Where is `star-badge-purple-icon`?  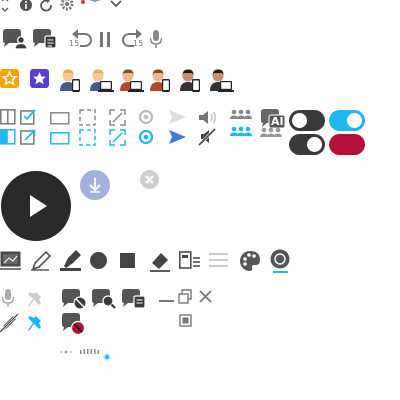
star-badge-purple-icon is located at coordinates (40, 79).